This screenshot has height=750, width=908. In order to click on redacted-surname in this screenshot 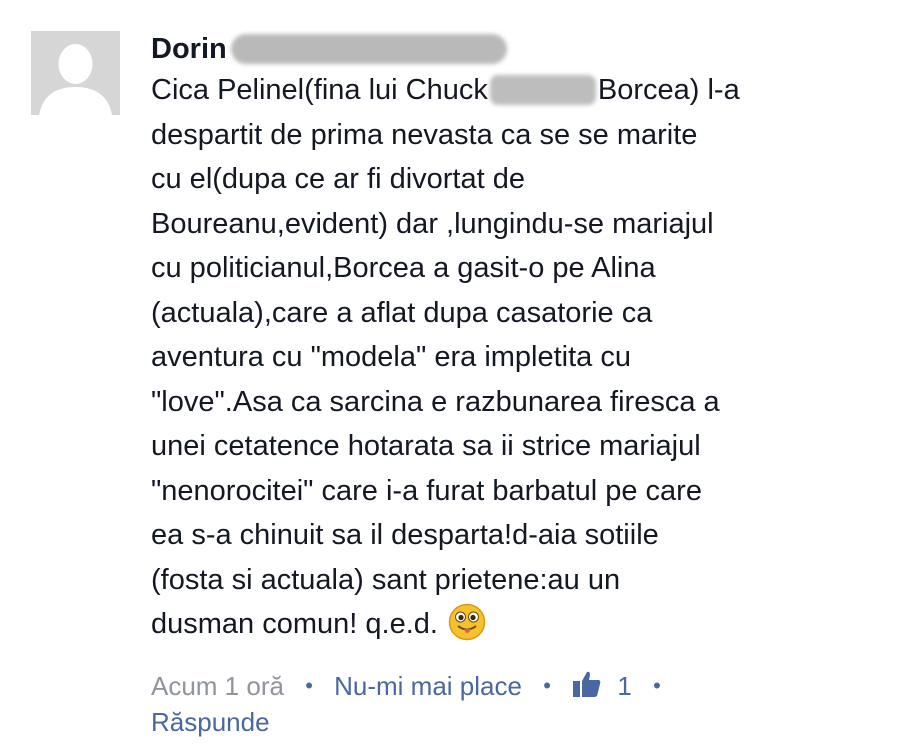, I will do `click(368, 49)`.